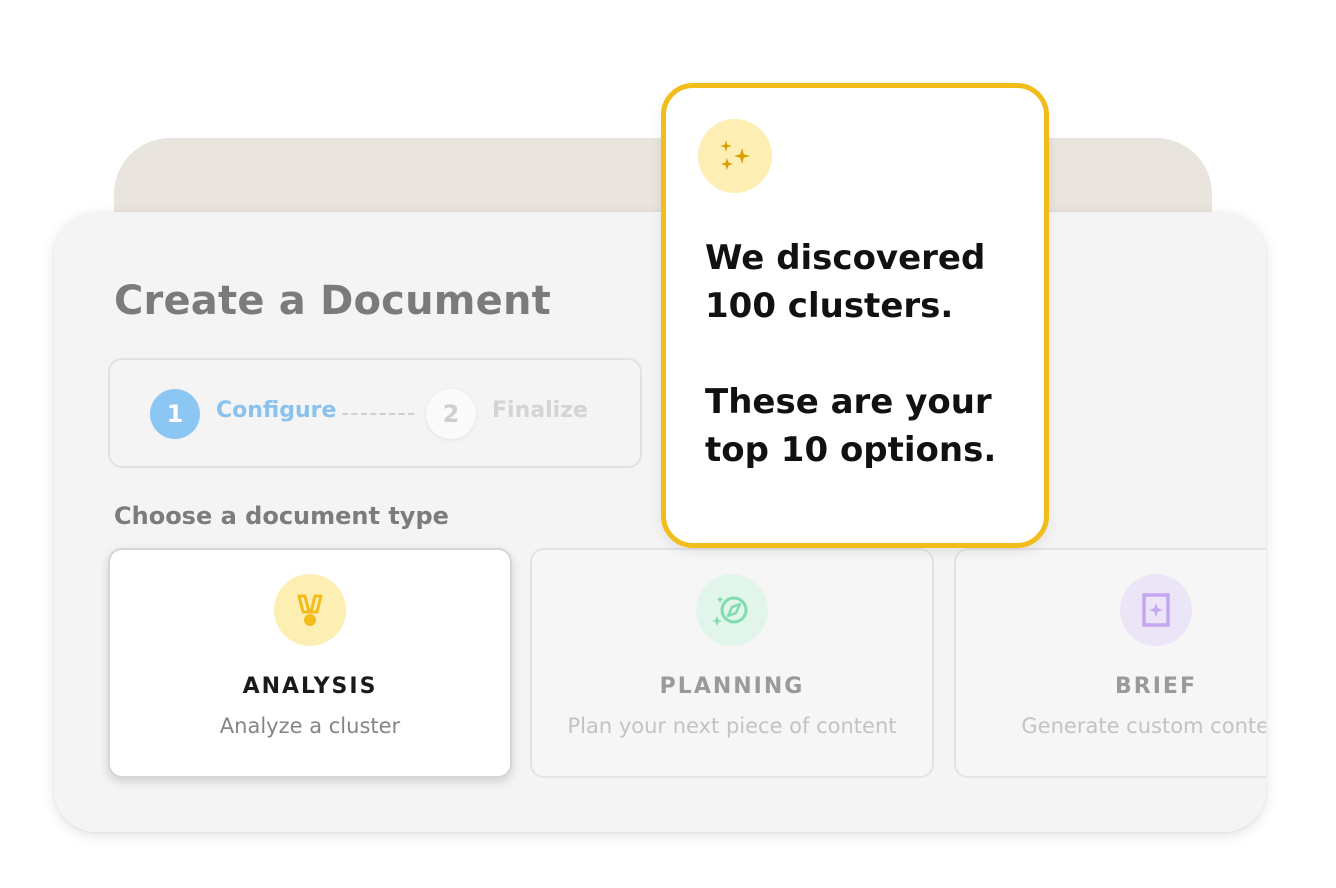  Describe the element at coordinates (281, 516) in the screenshot. I see `document-type-label: Choose a document type` at that location.